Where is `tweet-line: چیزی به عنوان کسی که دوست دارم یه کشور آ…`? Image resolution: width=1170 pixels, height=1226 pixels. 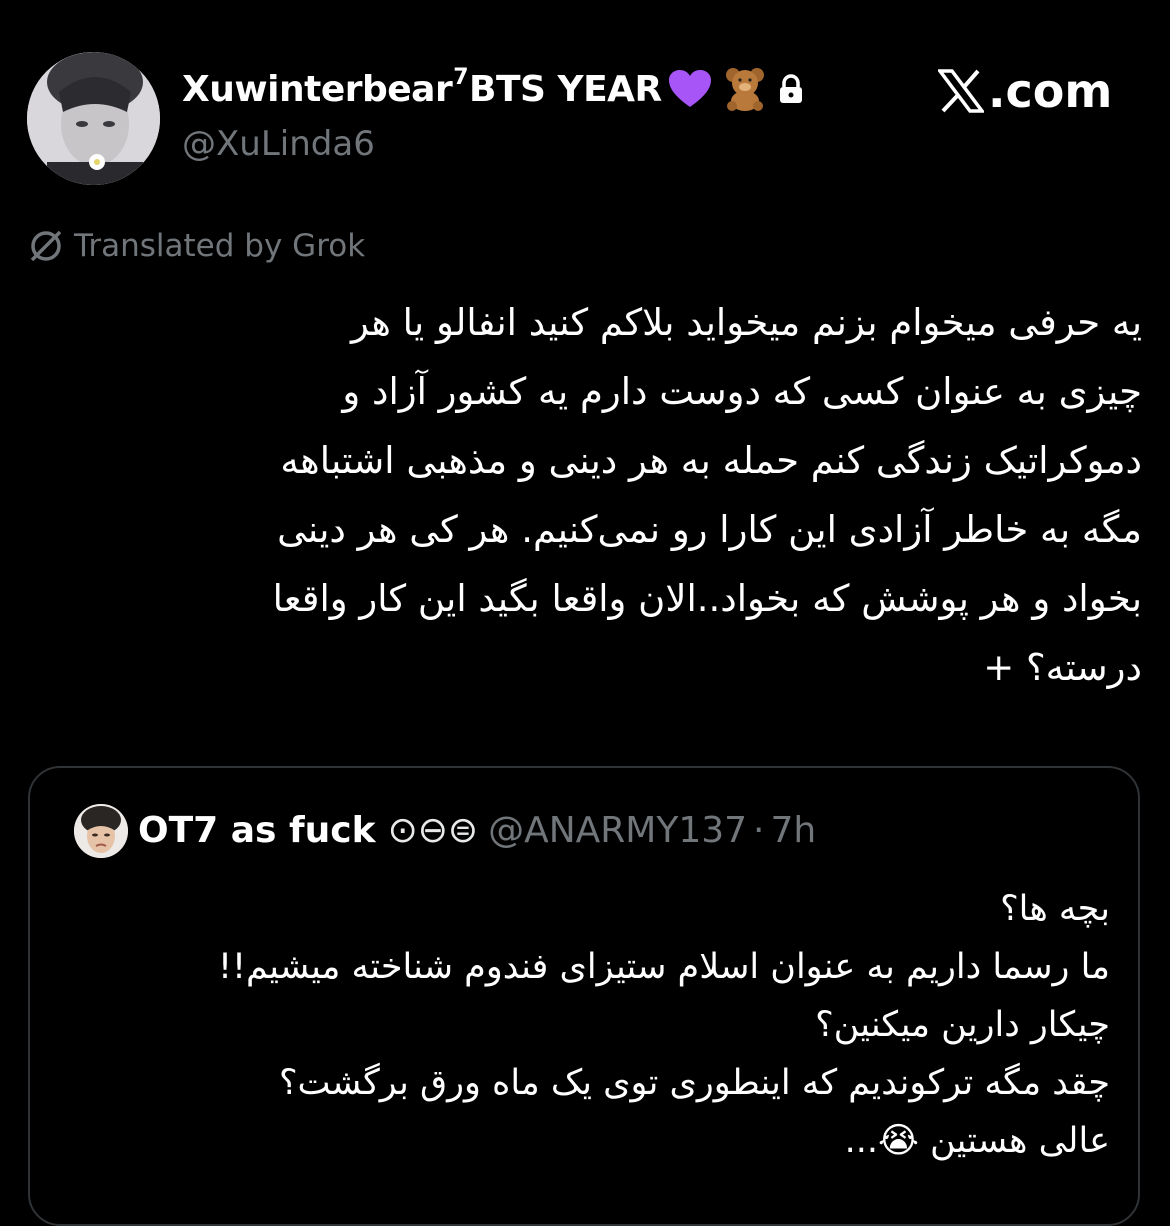 tweet-line: چیزی به عنوان کسی که دوست دارم یه کشور آ… is located at coordinates (742, 391).